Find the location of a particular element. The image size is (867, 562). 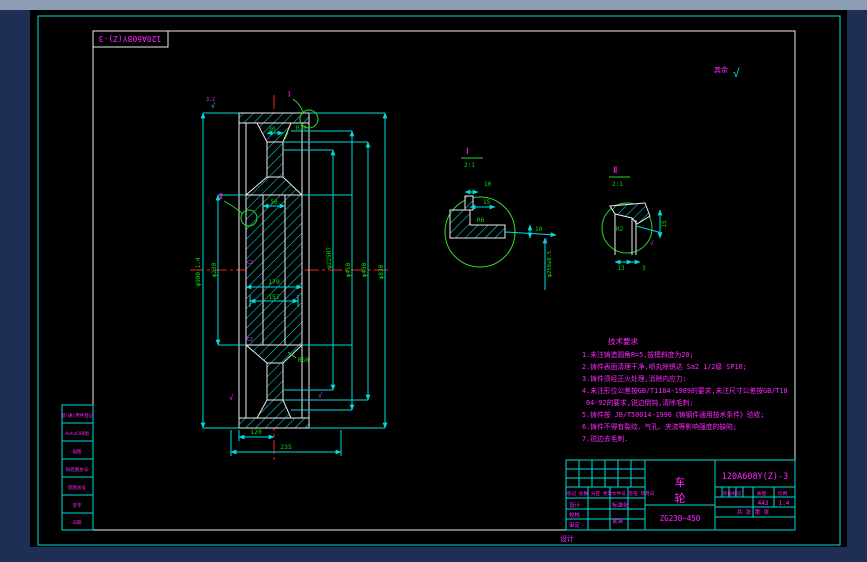

detail-1-diameter: φ250±0.5 is located at coordinates (550, 264).